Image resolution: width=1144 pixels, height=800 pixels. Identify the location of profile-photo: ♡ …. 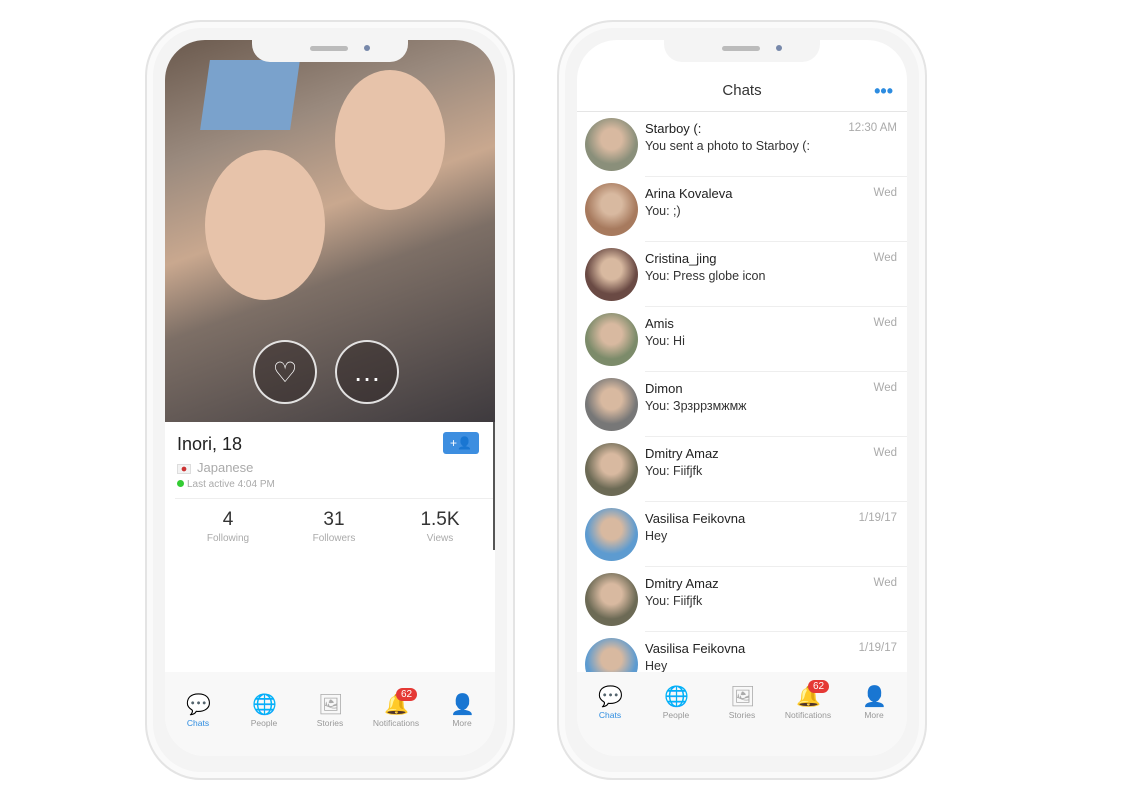
(330, 231).